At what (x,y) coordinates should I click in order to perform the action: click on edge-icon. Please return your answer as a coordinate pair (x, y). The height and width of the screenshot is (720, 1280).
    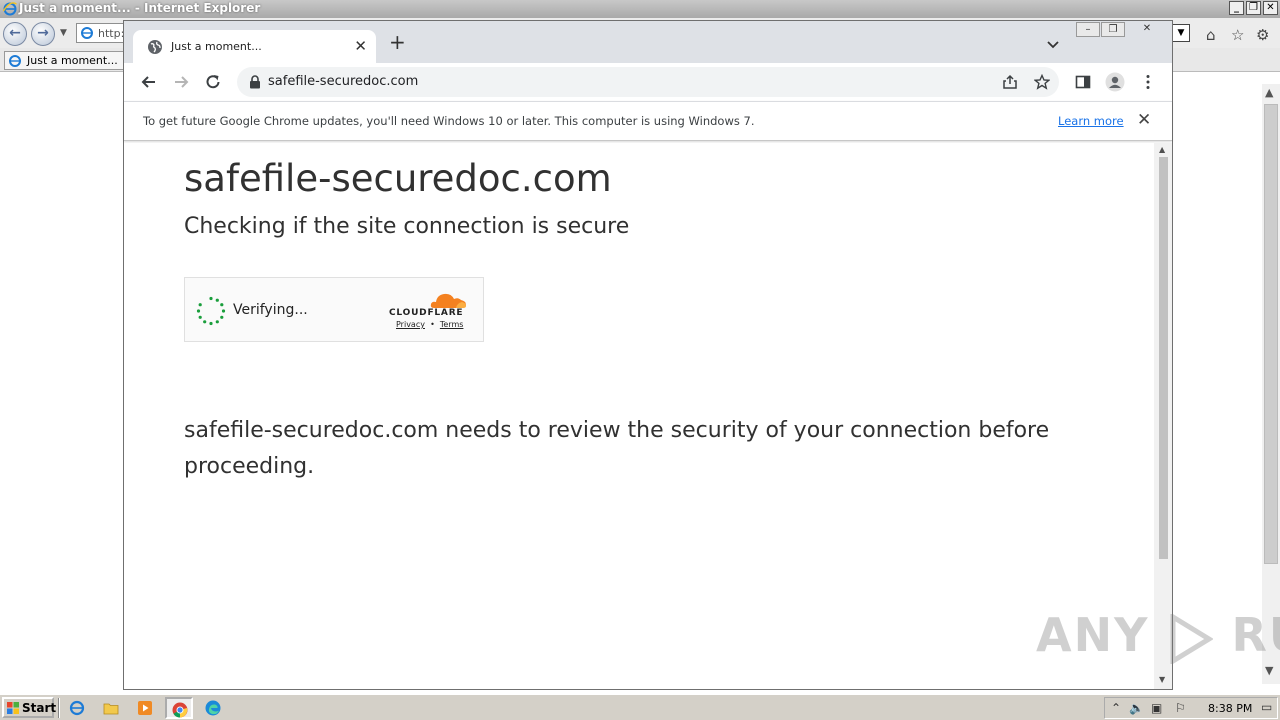
    Looking at the image, I should click on (213, 708).